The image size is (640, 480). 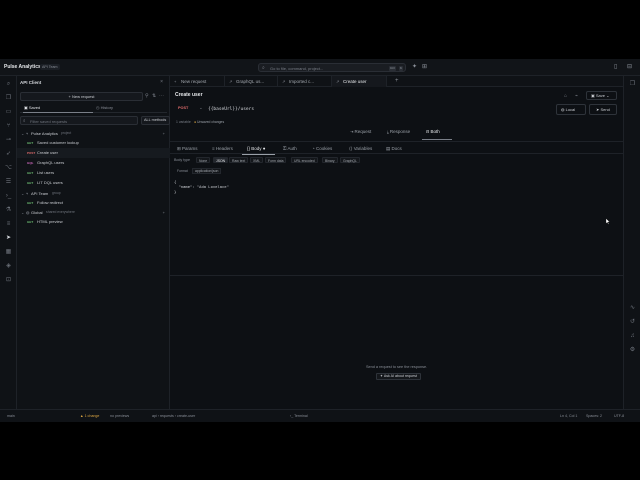 What do you see at coordinates (433, 131) in the screenshot?
I see `segment-both: ⊟ Both` at bounding box center [433, 131].